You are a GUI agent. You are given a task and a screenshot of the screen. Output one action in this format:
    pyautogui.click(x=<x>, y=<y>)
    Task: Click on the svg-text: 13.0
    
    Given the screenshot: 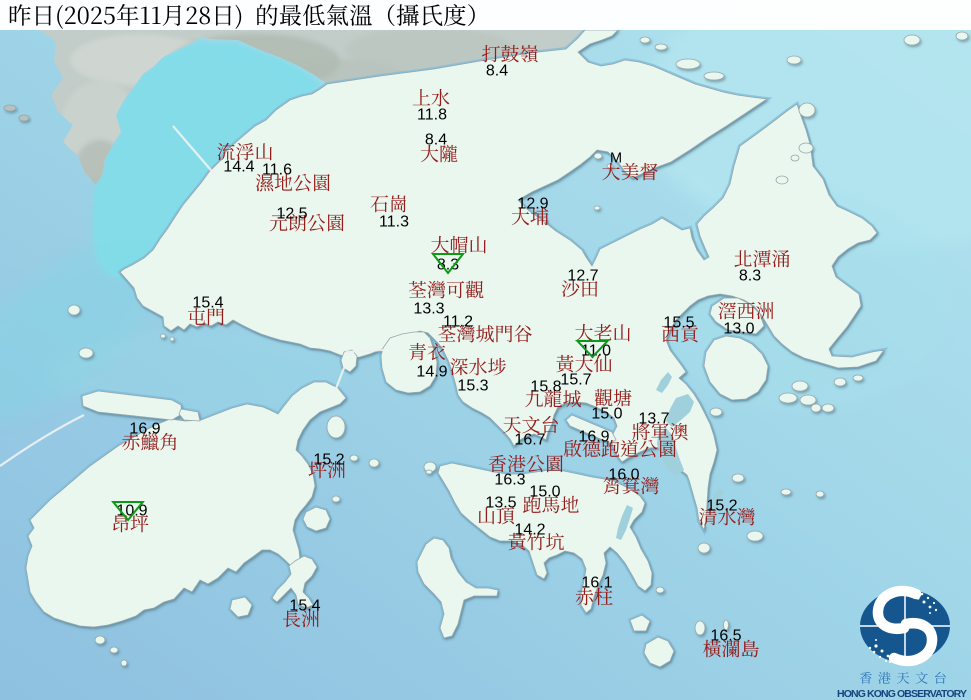 What is the action you would take?
    pyautogui.click(x=738, y=329)
    